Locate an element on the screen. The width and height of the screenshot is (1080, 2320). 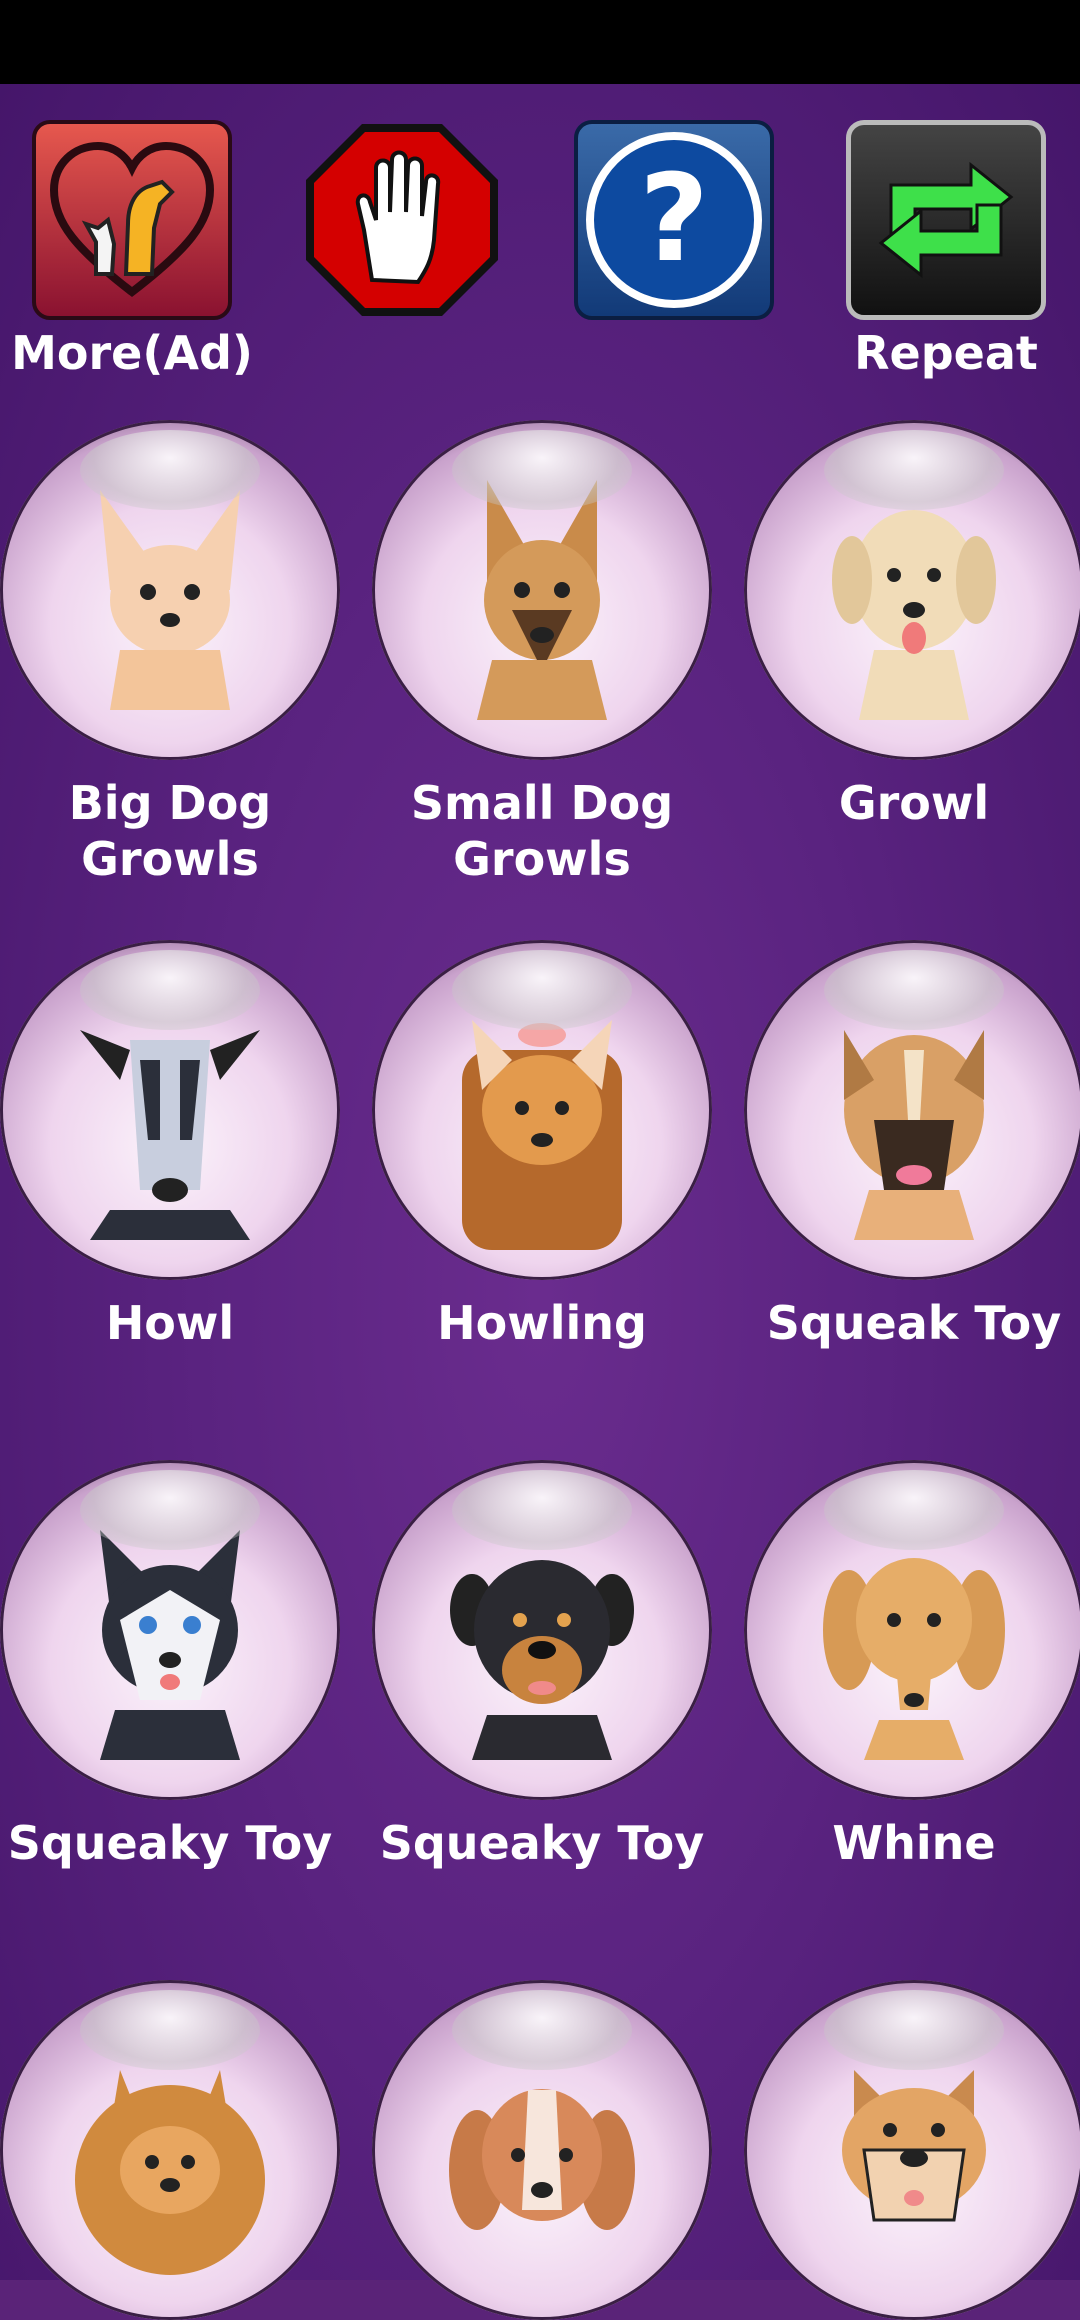
repeat-label: Repeat is located at coordinates (946, 353).